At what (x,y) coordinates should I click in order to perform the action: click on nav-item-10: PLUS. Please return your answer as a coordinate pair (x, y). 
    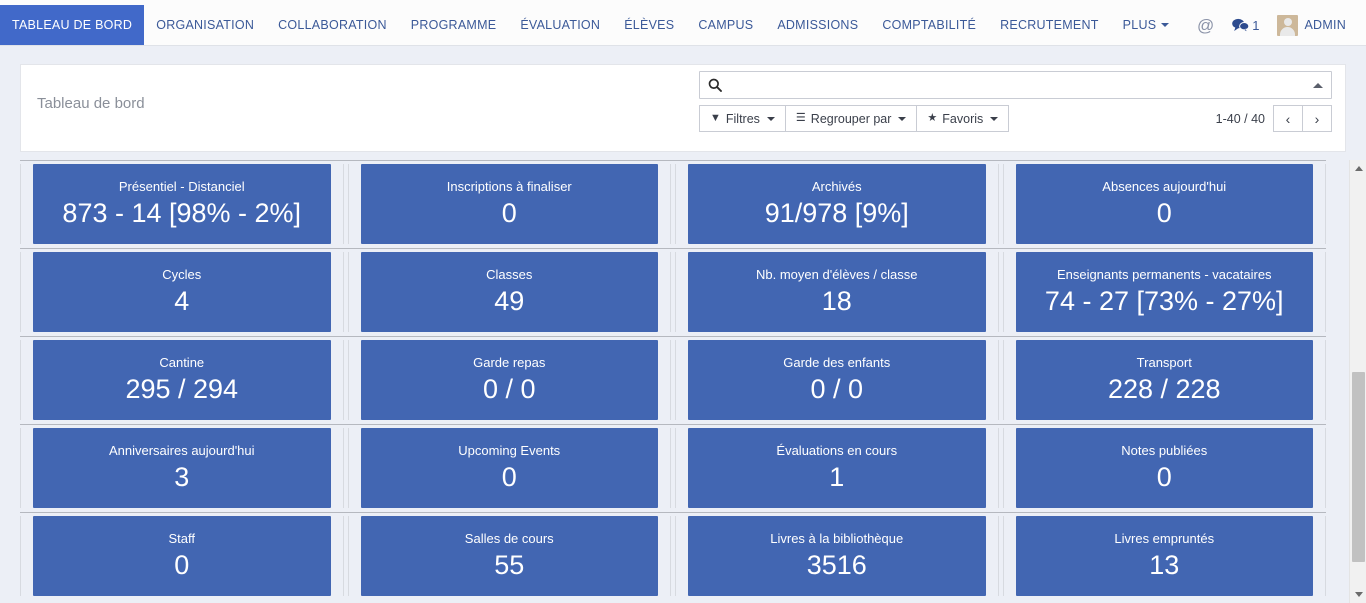
    Looking at the image, I should click on (1146, 25).